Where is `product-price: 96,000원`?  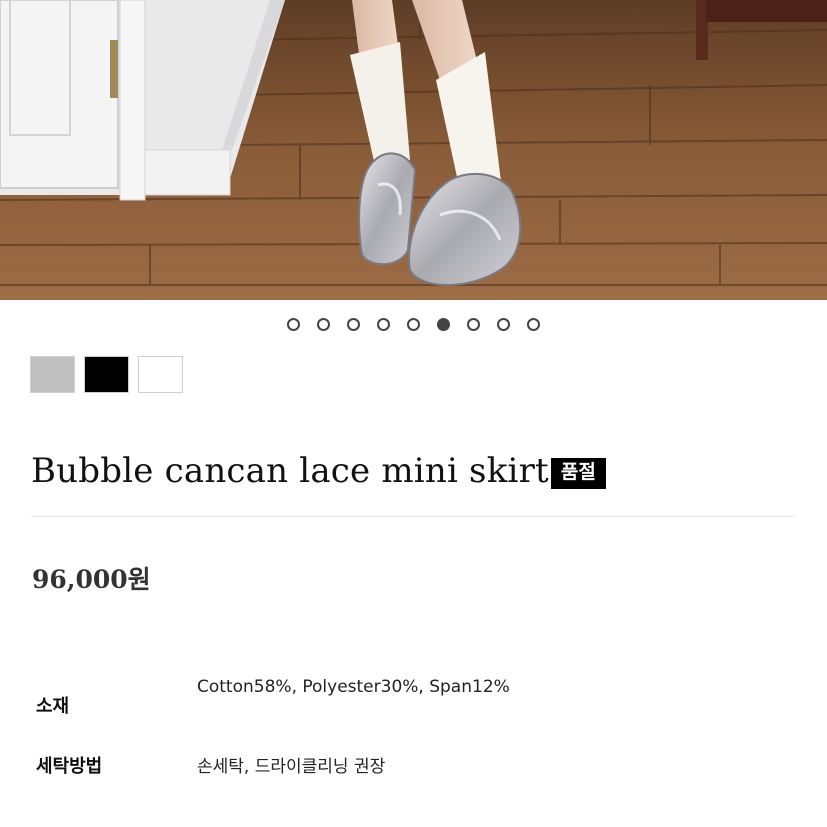
product-price: 96,000원 is located at coordinates (91, 579).